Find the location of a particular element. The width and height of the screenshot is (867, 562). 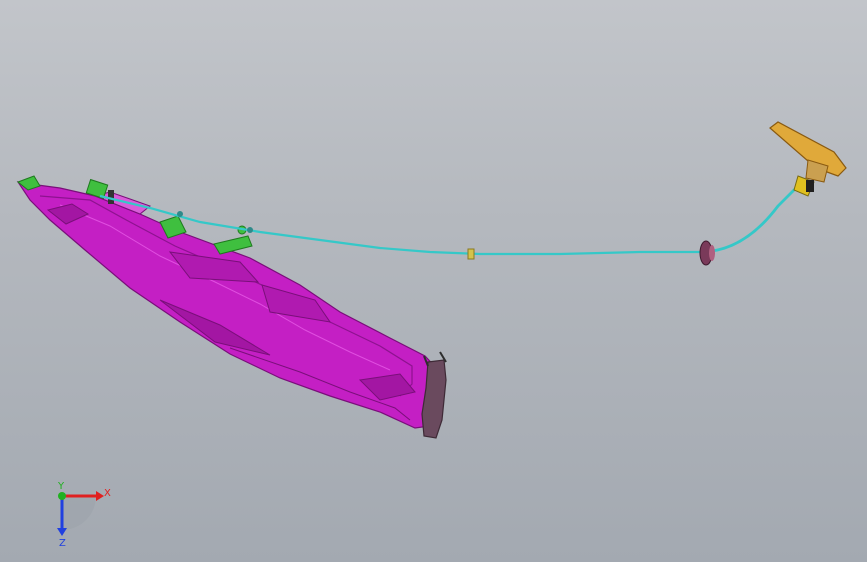

release-handle is located at coordinates (808, 159).